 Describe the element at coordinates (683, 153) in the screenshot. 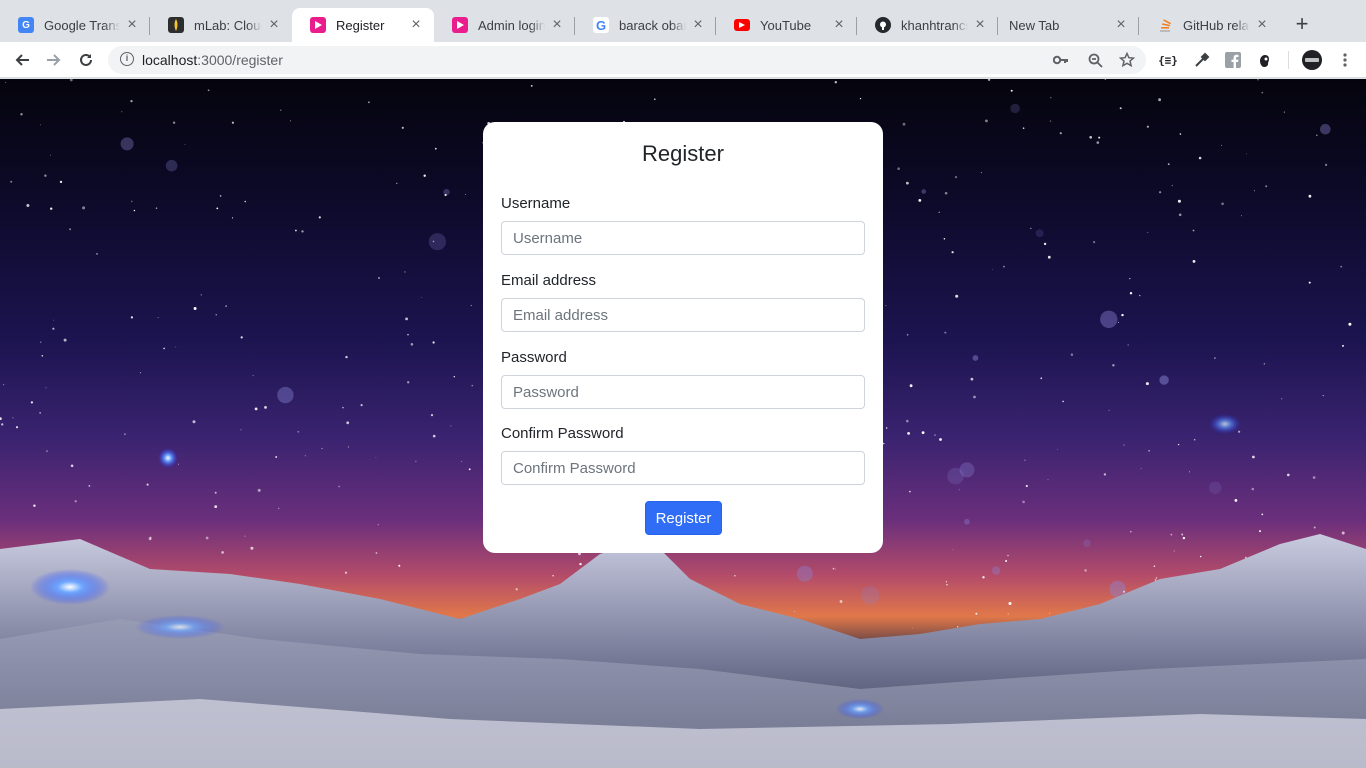

I see `form-title: Register` at that location.